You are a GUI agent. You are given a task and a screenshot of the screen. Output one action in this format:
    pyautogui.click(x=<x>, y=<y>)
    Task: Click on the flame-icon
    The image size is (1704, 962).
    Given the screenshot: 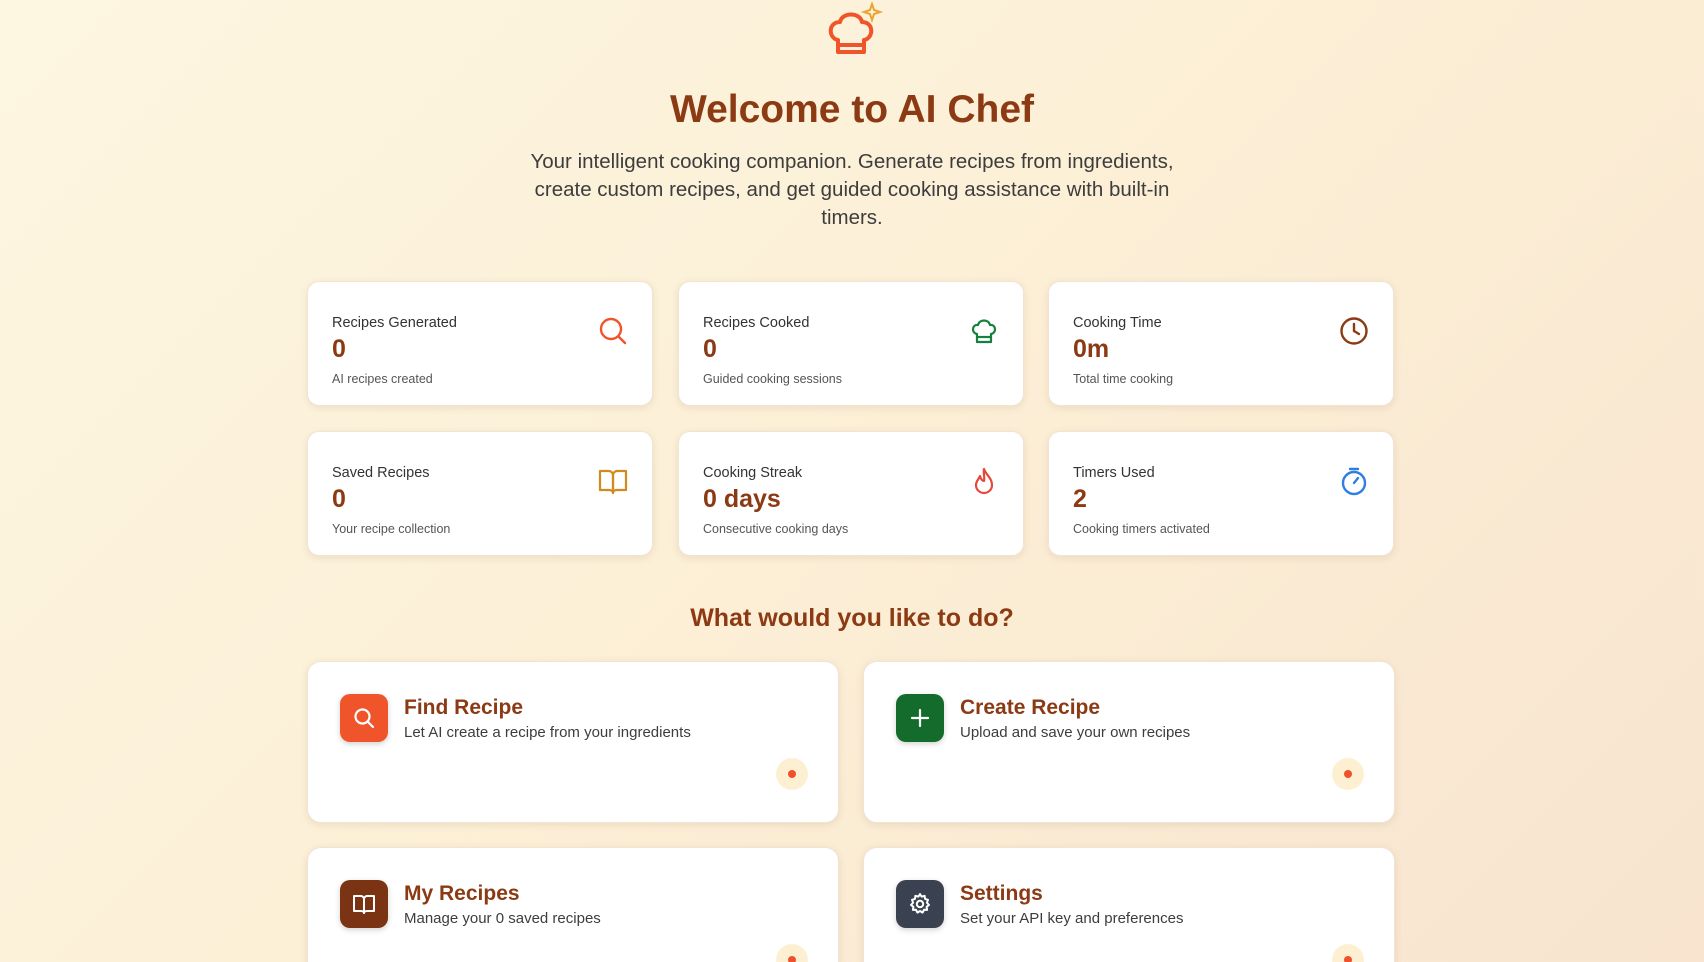 What is the action you would take?
    pyautogui.click(x=984, y=481)
    